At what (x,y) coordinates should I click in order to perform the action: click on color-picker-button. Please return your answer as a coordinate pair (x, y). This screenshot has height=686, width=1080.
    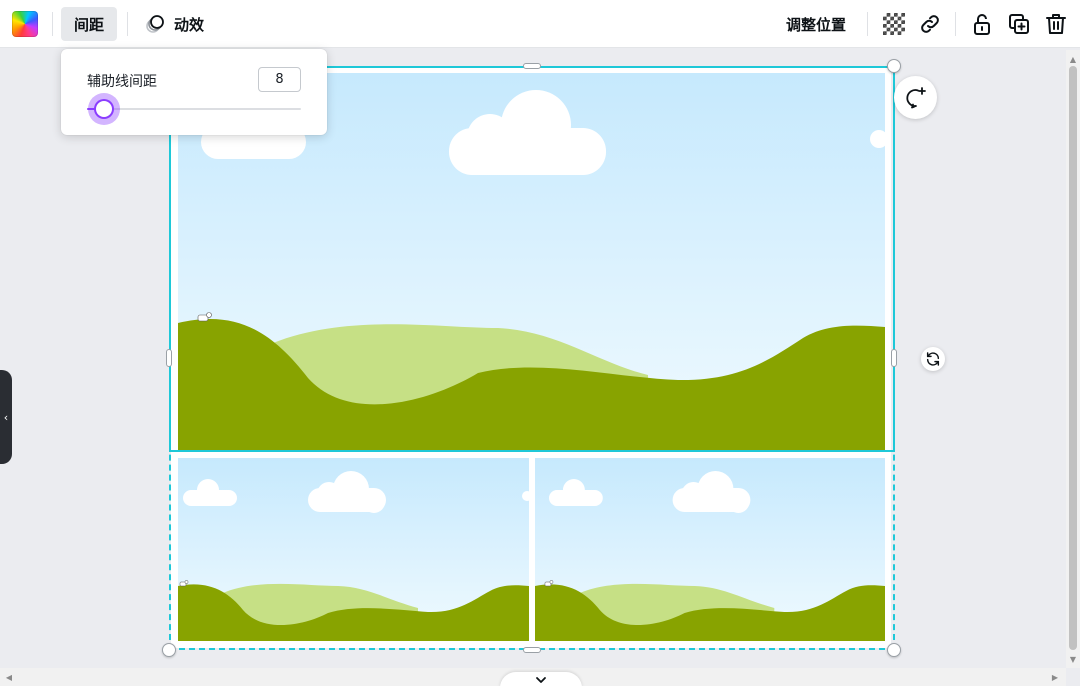
    Looking at the image, I should click on (25, 24).